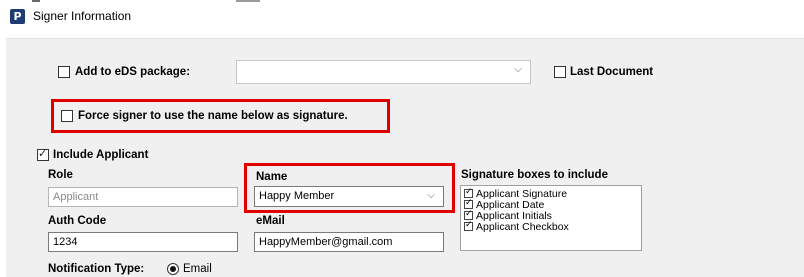 The width and height of the screenshot is (804, 277). What do you see at coordinates (272, 177) in the screenshot?
I see `name-label: Name` at bounding box center [272, 177].